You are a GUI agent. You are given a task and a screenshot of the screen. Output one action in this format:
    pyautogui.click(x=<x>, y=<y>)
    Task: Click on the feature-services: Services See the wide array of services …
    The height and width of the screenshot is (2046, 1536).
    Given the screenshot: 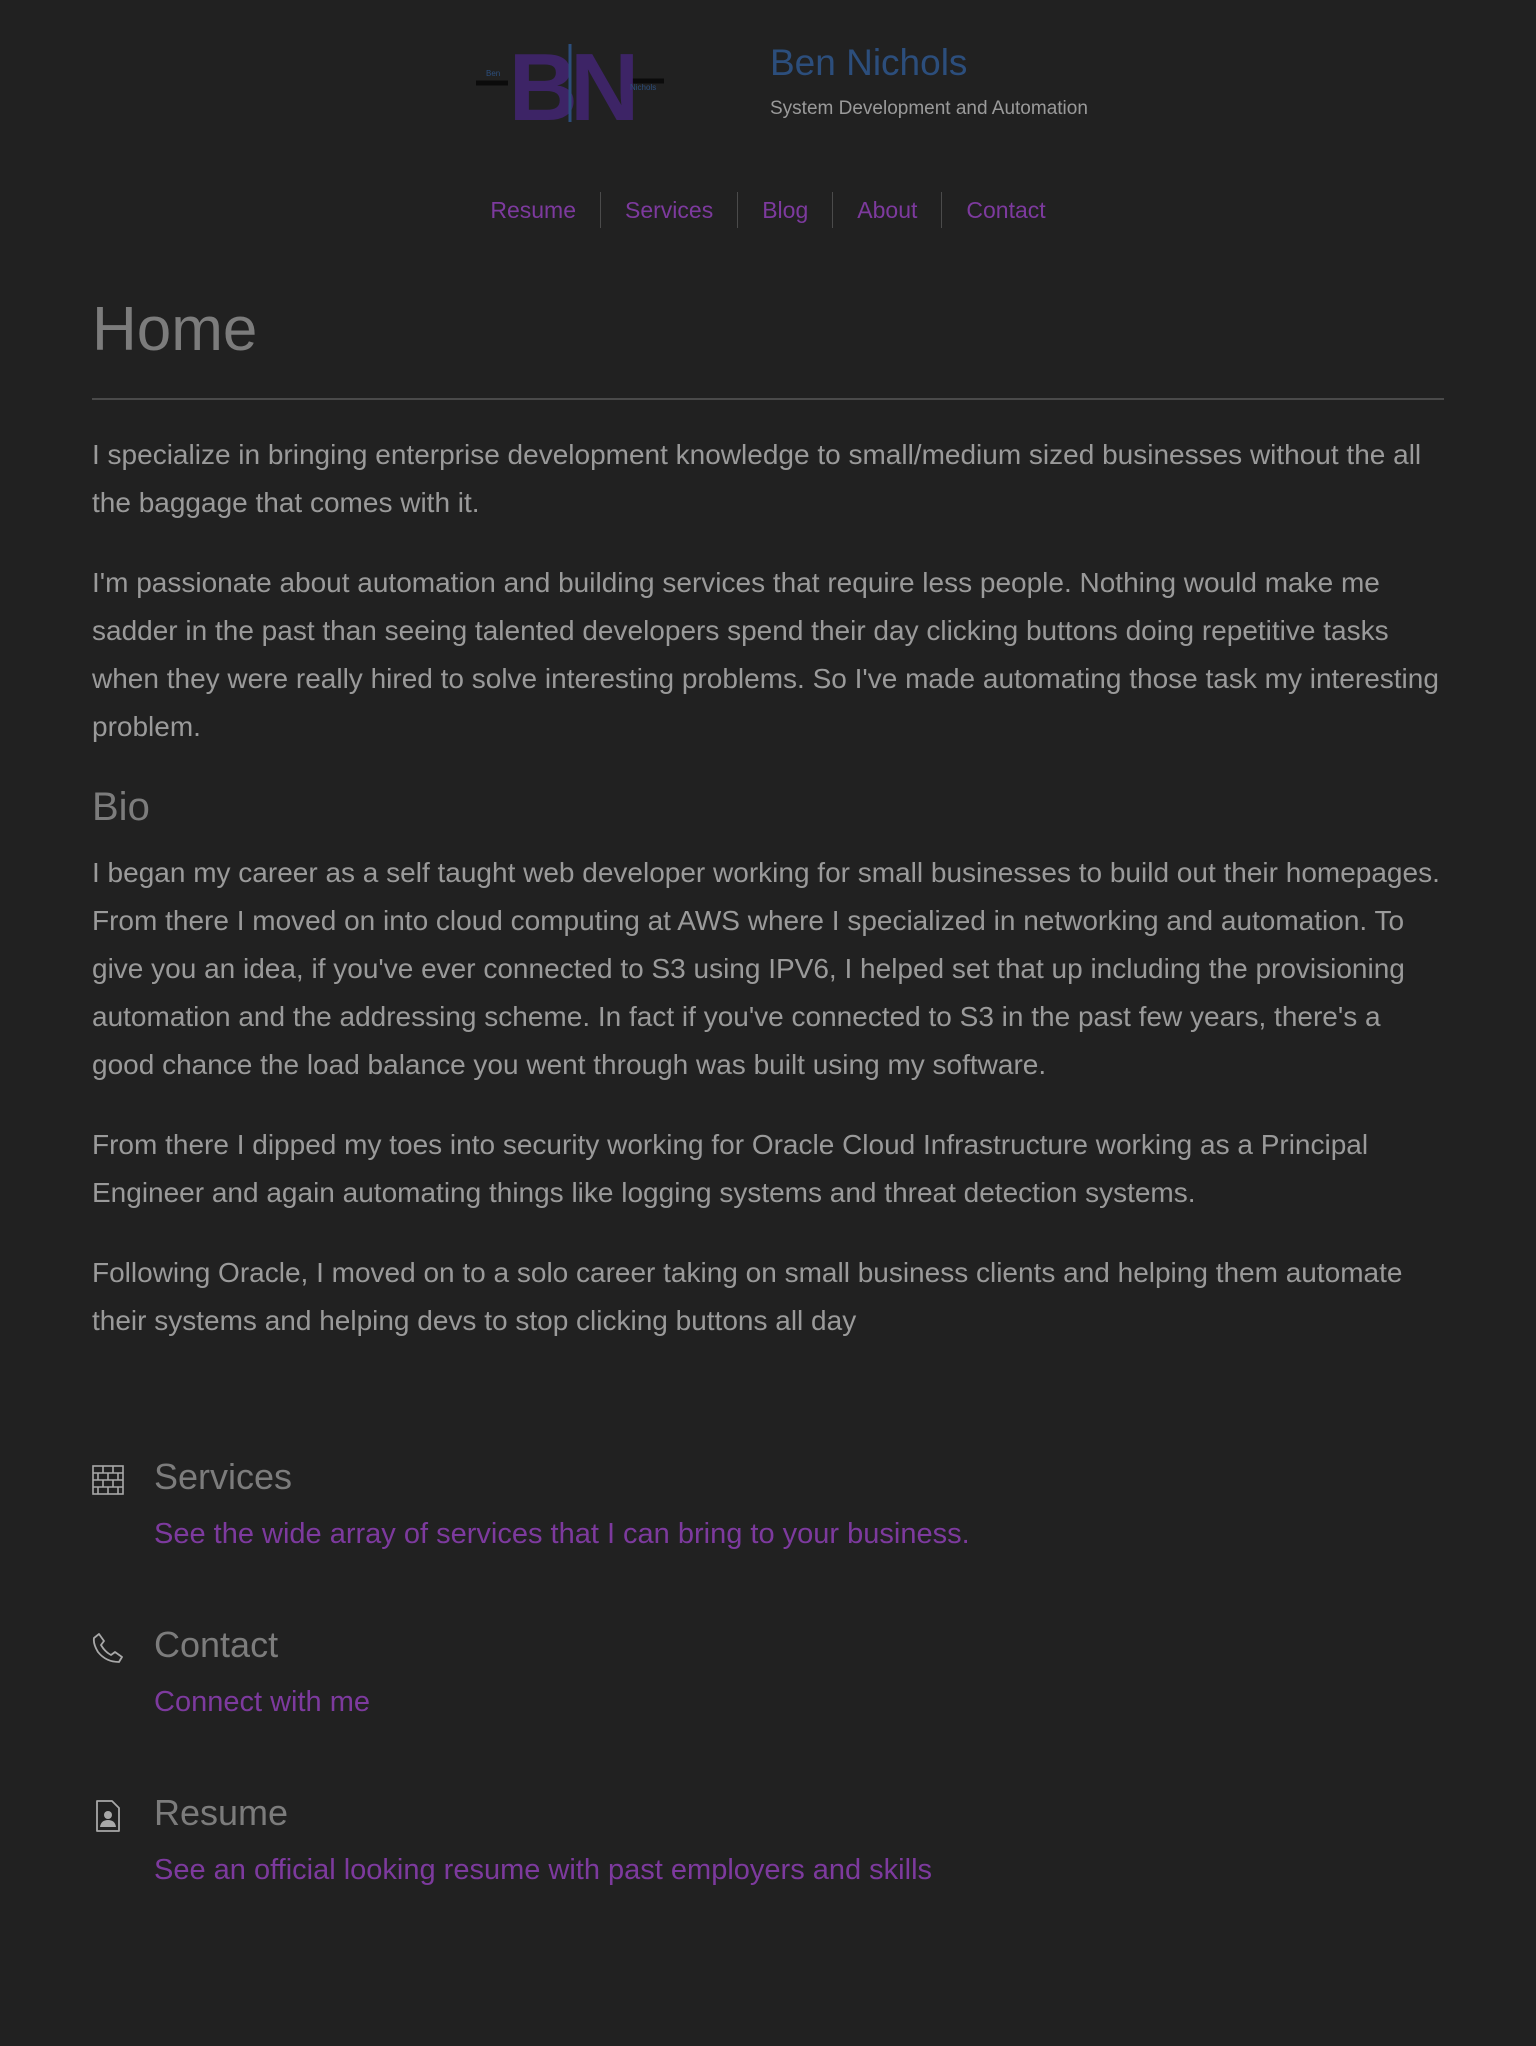 What is the action you would take?
    pyautogui.click(x=768, y=1534)
    